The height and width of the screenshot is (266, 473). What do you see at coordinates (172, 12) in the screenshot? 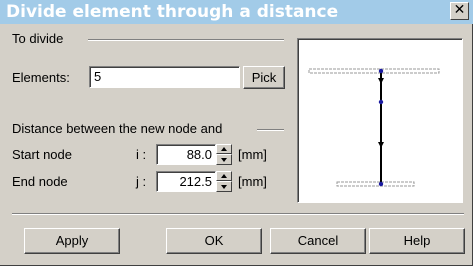
I see `dialog-title: Divide element through a distance` at bounding box center [172, 12].